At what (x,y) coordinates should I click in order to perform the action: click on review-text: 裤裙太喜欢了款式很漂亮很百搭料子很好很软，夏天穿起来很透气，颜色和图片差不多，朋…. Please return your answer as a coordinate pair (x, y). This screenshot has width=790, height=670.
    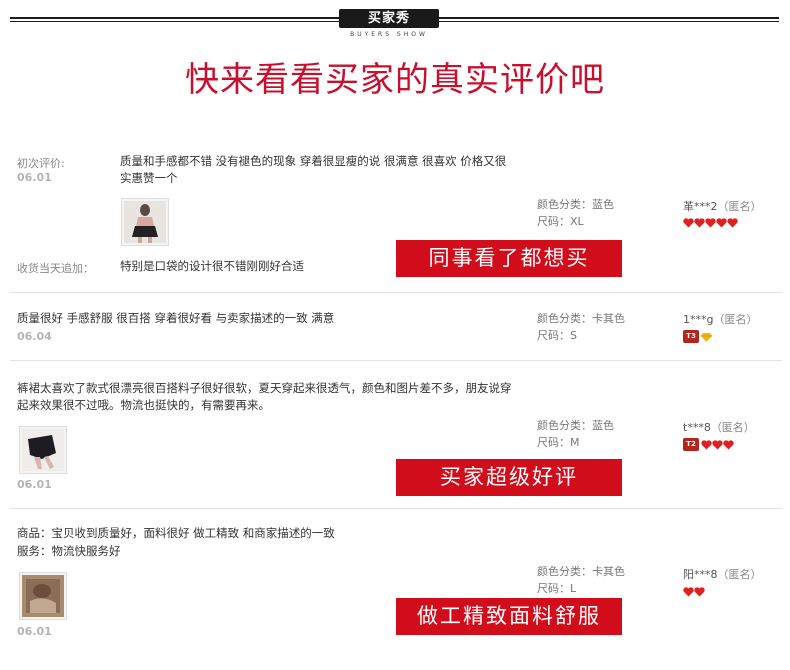
    Looking at the image, I should click on (264, 396).